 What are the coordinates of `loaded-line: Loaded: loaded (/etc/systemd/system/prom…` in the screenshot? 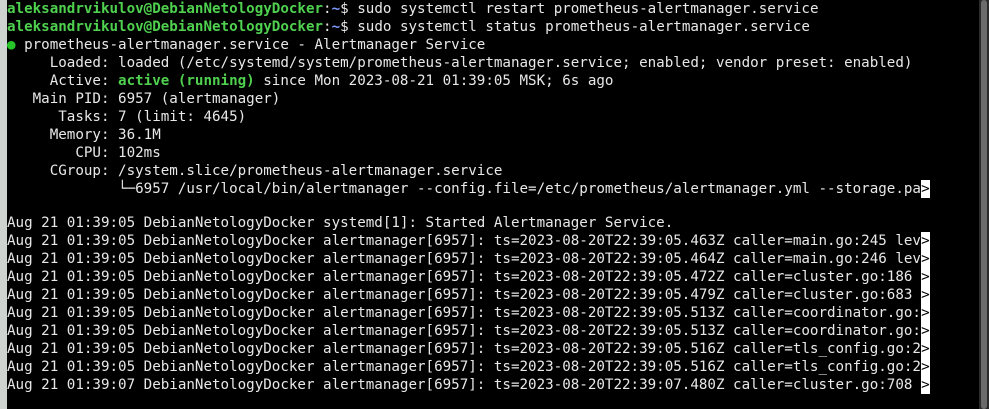 It's located at (460, 63).